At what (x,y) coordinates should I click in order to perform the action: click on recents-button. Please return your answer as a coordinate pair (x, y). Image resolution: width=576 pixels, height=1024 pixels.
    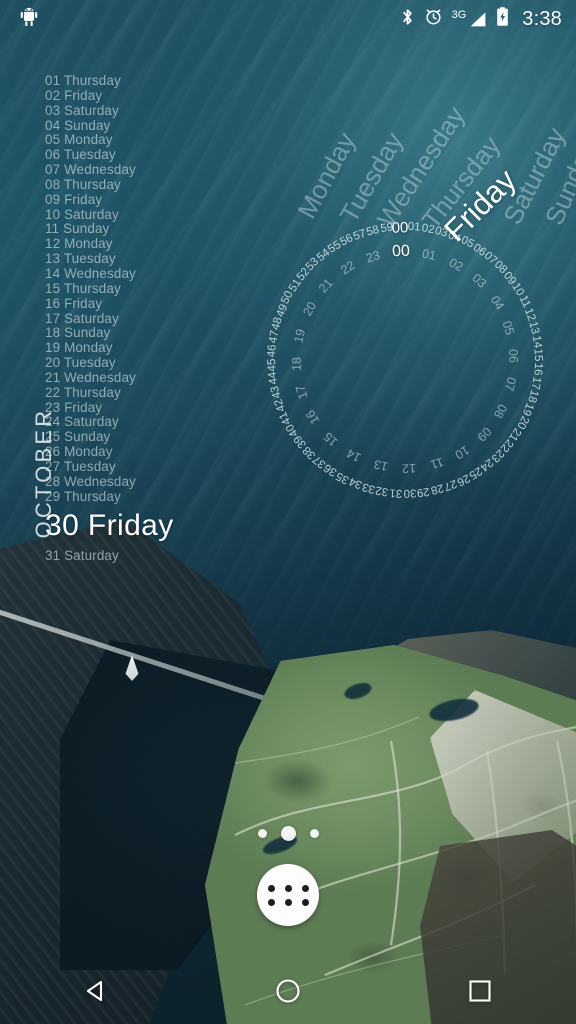
    Looking at the image, I should click on (480, 991).